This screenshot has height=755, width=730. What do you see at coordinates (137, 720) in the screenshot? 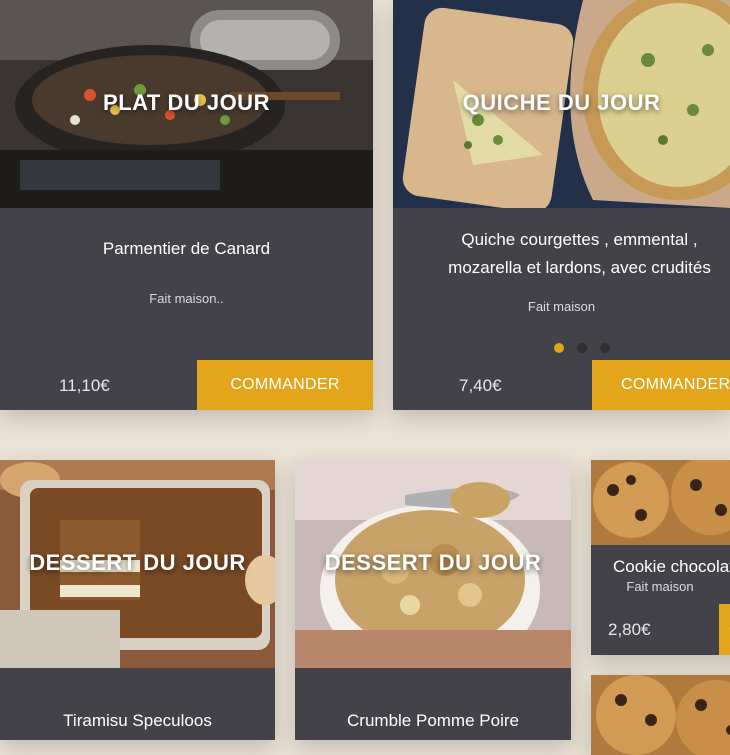
I see `dish-name: Tiramisu Speculoos` at bounding box center [137, 720].